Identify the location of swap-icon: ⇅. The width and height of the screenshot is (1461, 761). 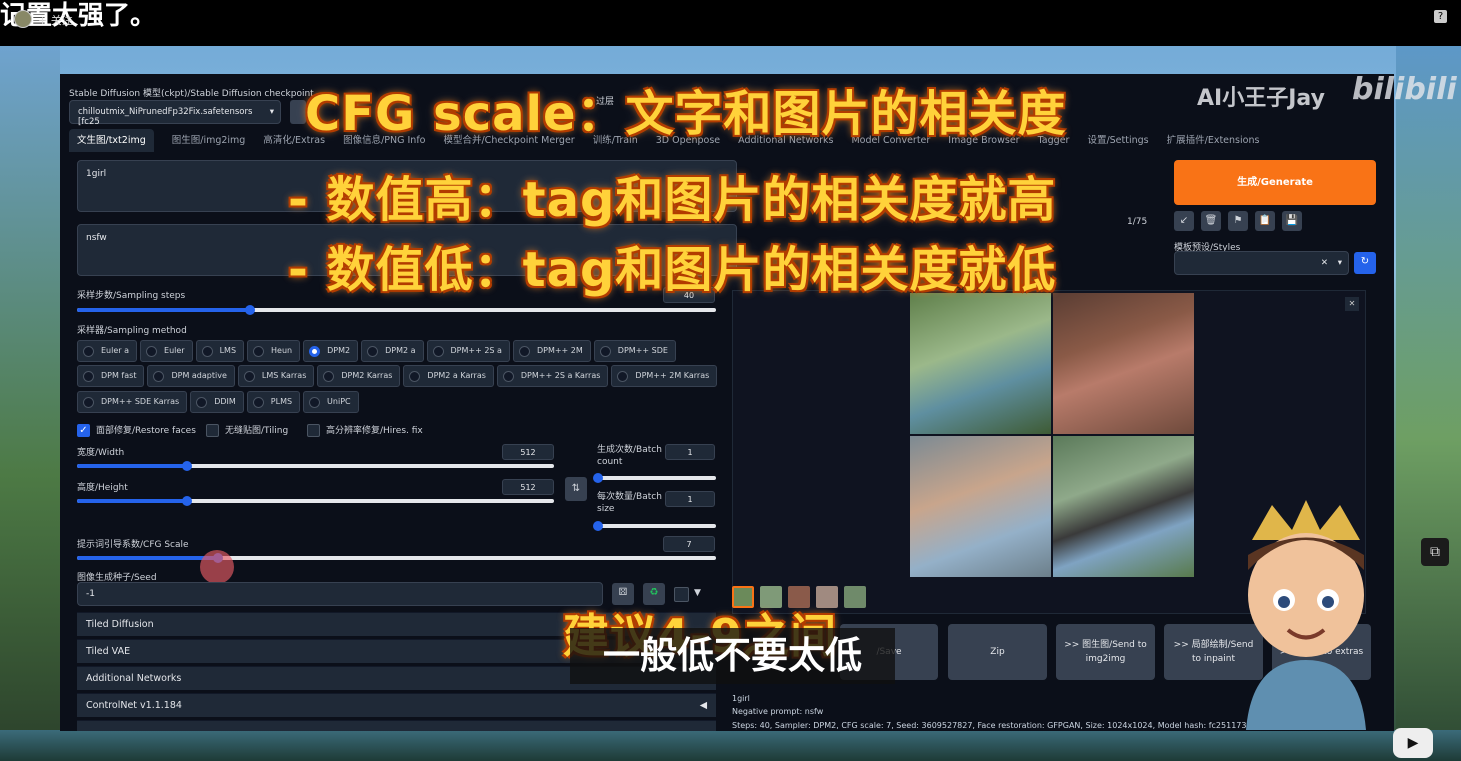
(576, 488).